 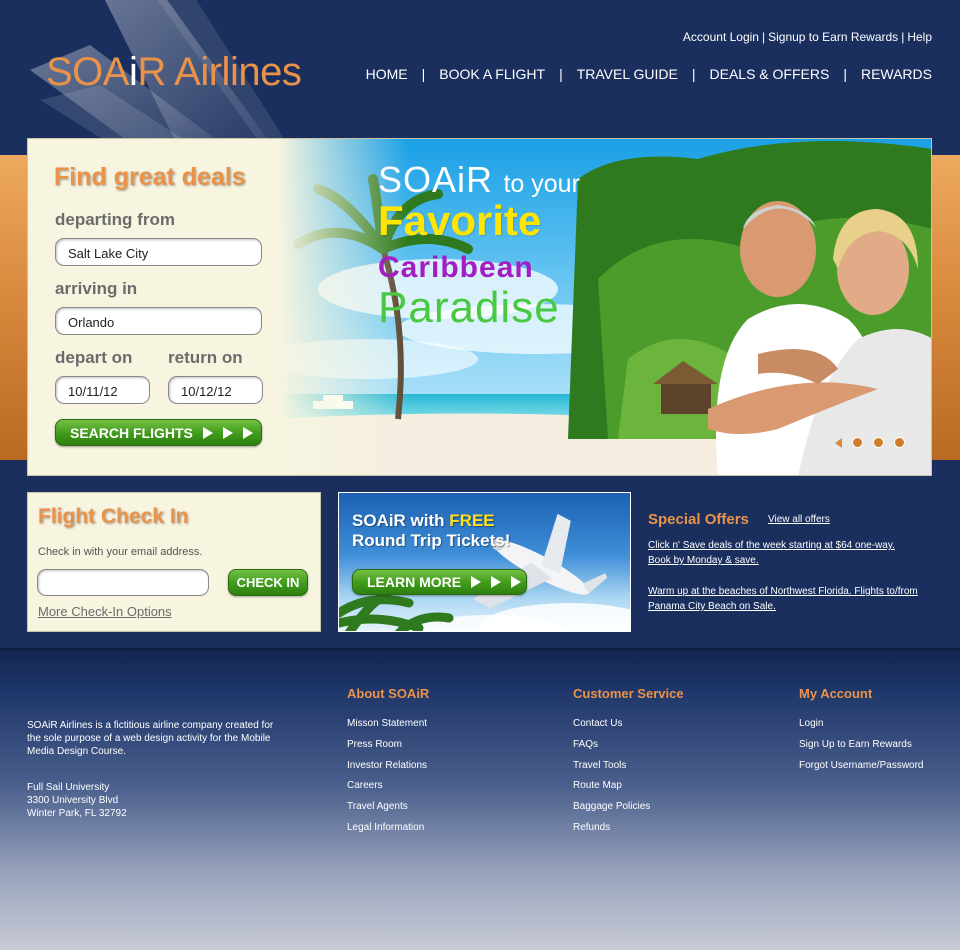 I want to click on hero-line1-text: to your, so click(x=541, y=184).